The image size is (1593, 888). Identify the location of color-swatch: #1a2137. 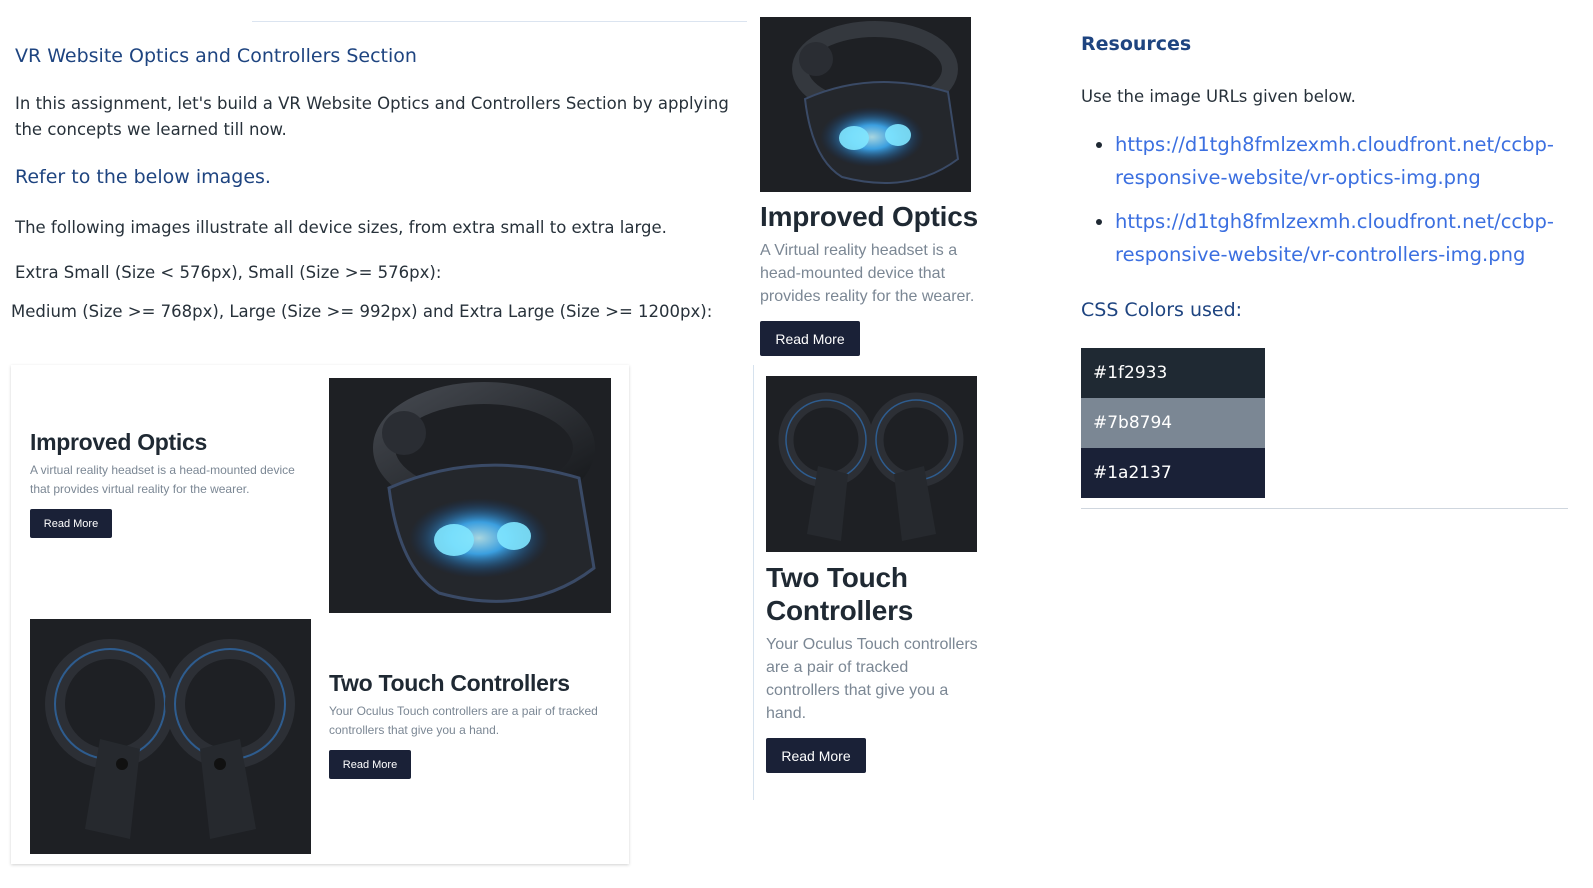
(1173, 473).